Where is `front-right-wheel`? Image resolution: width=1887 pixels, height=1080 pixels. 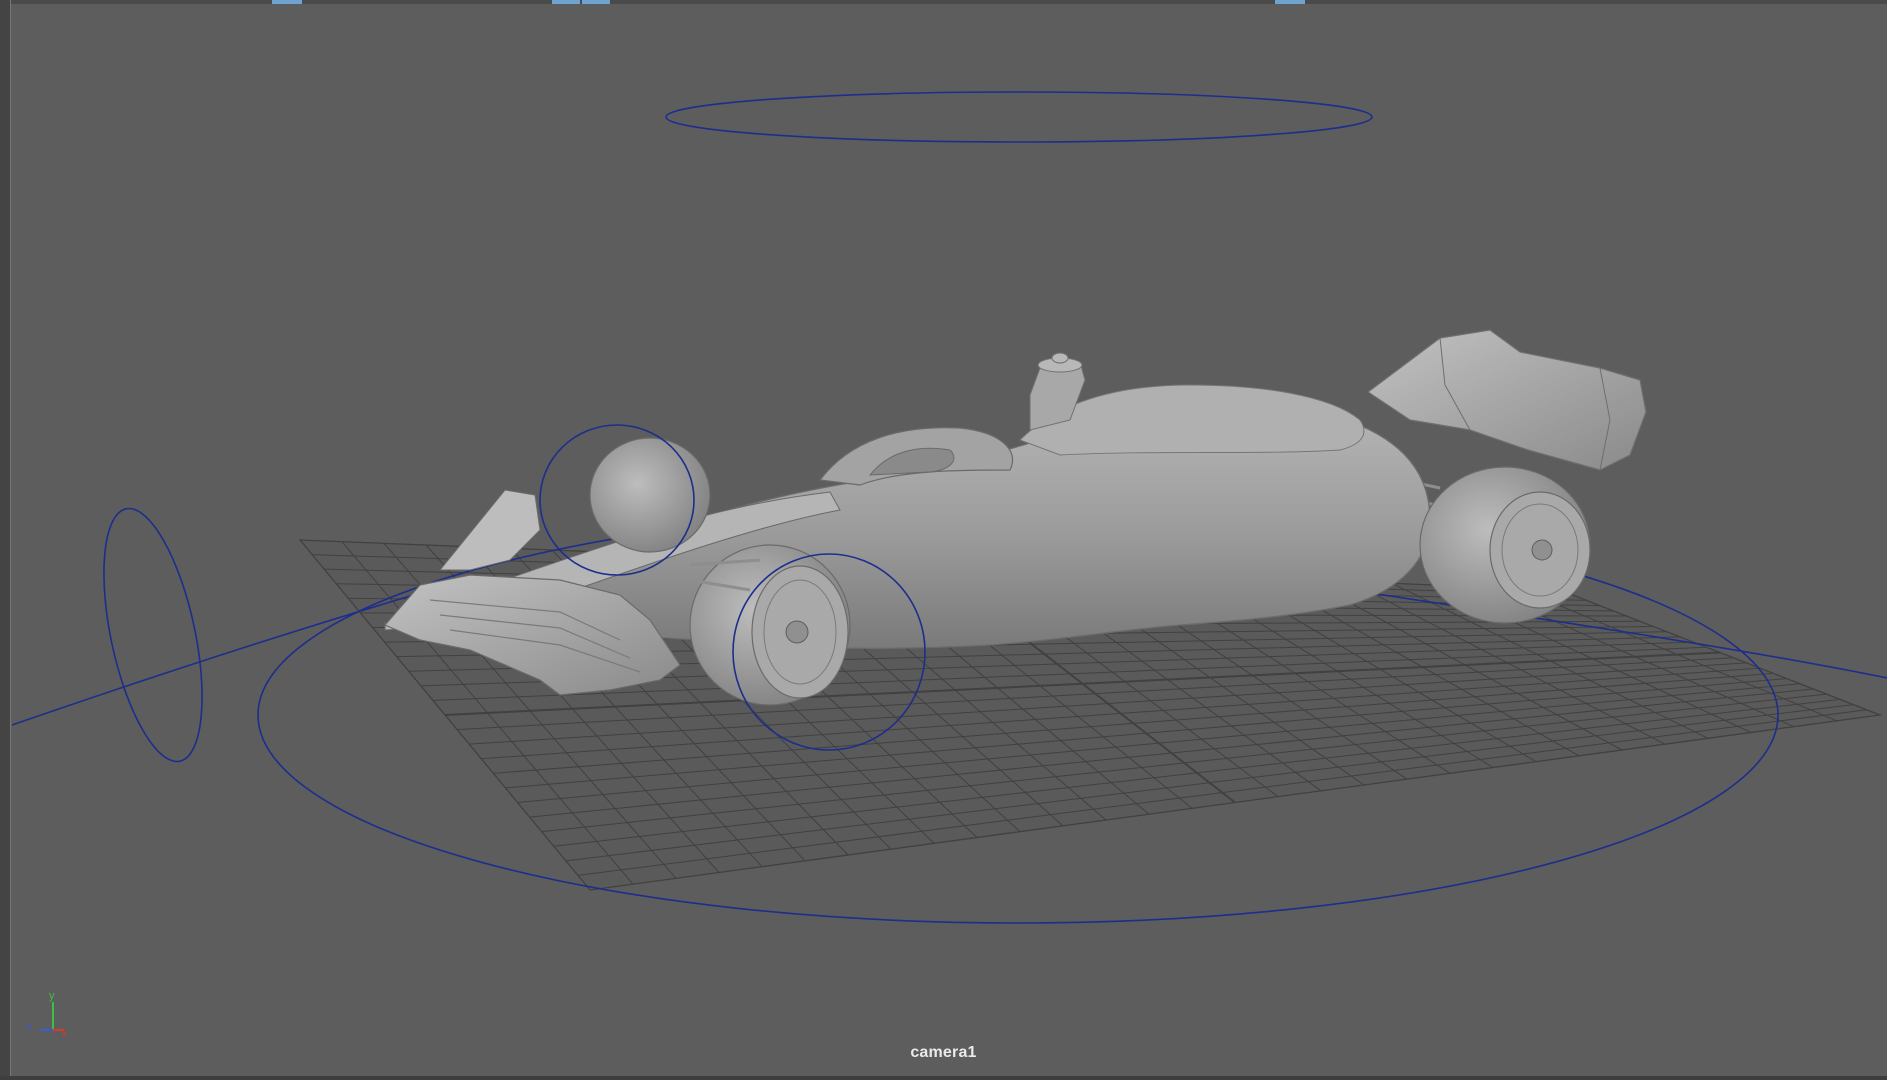 front-right-wheel is located at coordinates (770, 625).